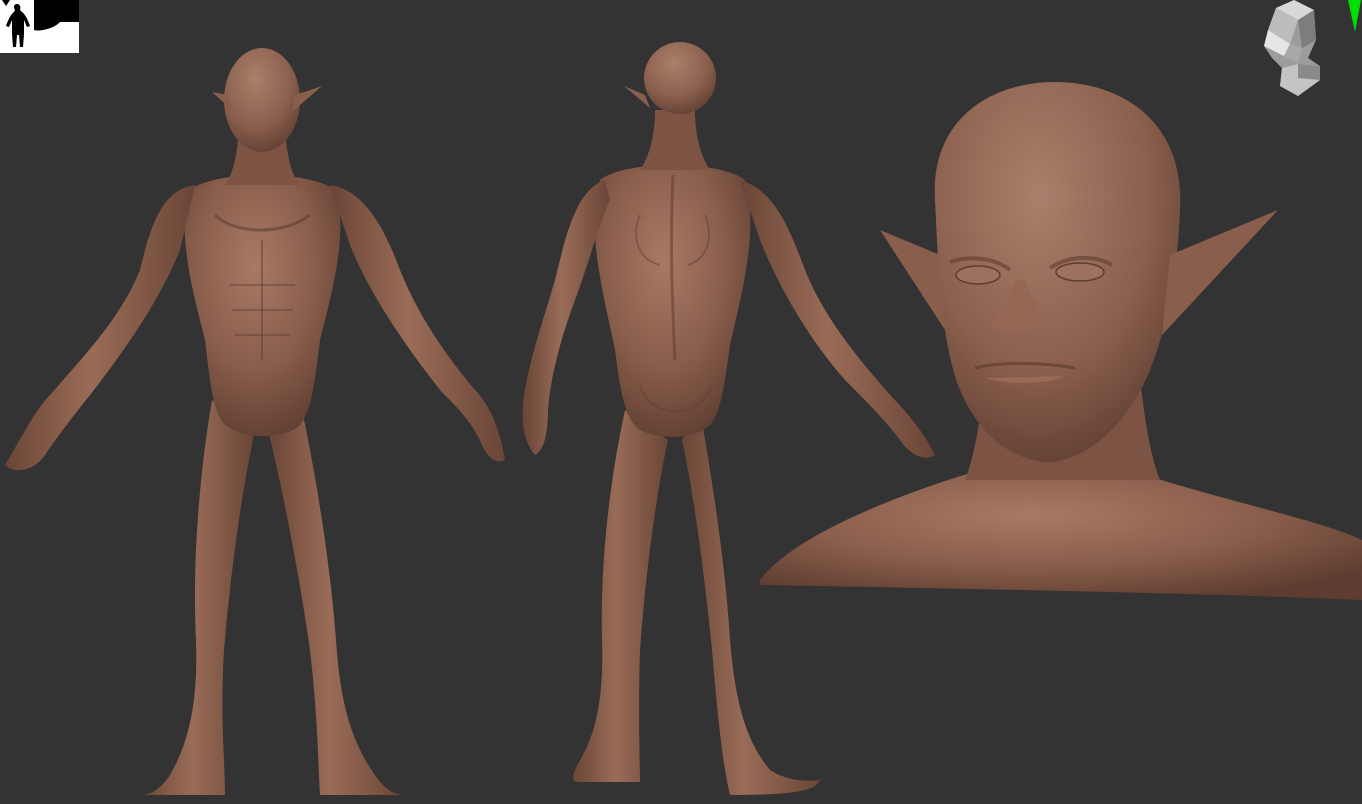 The height and width of the screenshot is (804, 1362). What do you see at coordinates (1353, 17) in the screenshot?
I see `green-axis-marker-icon` at bounding box center [1353, 17].